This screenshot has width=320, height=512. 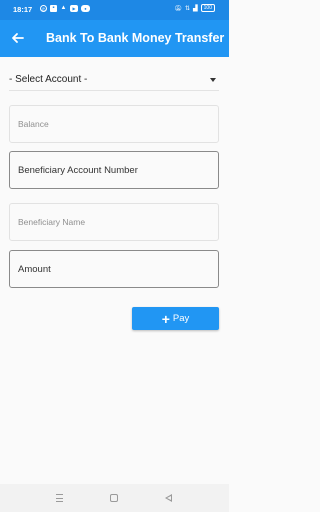 I want to click on page-title: Bank To Bank Money Transfer, so click(x=135, y=38).